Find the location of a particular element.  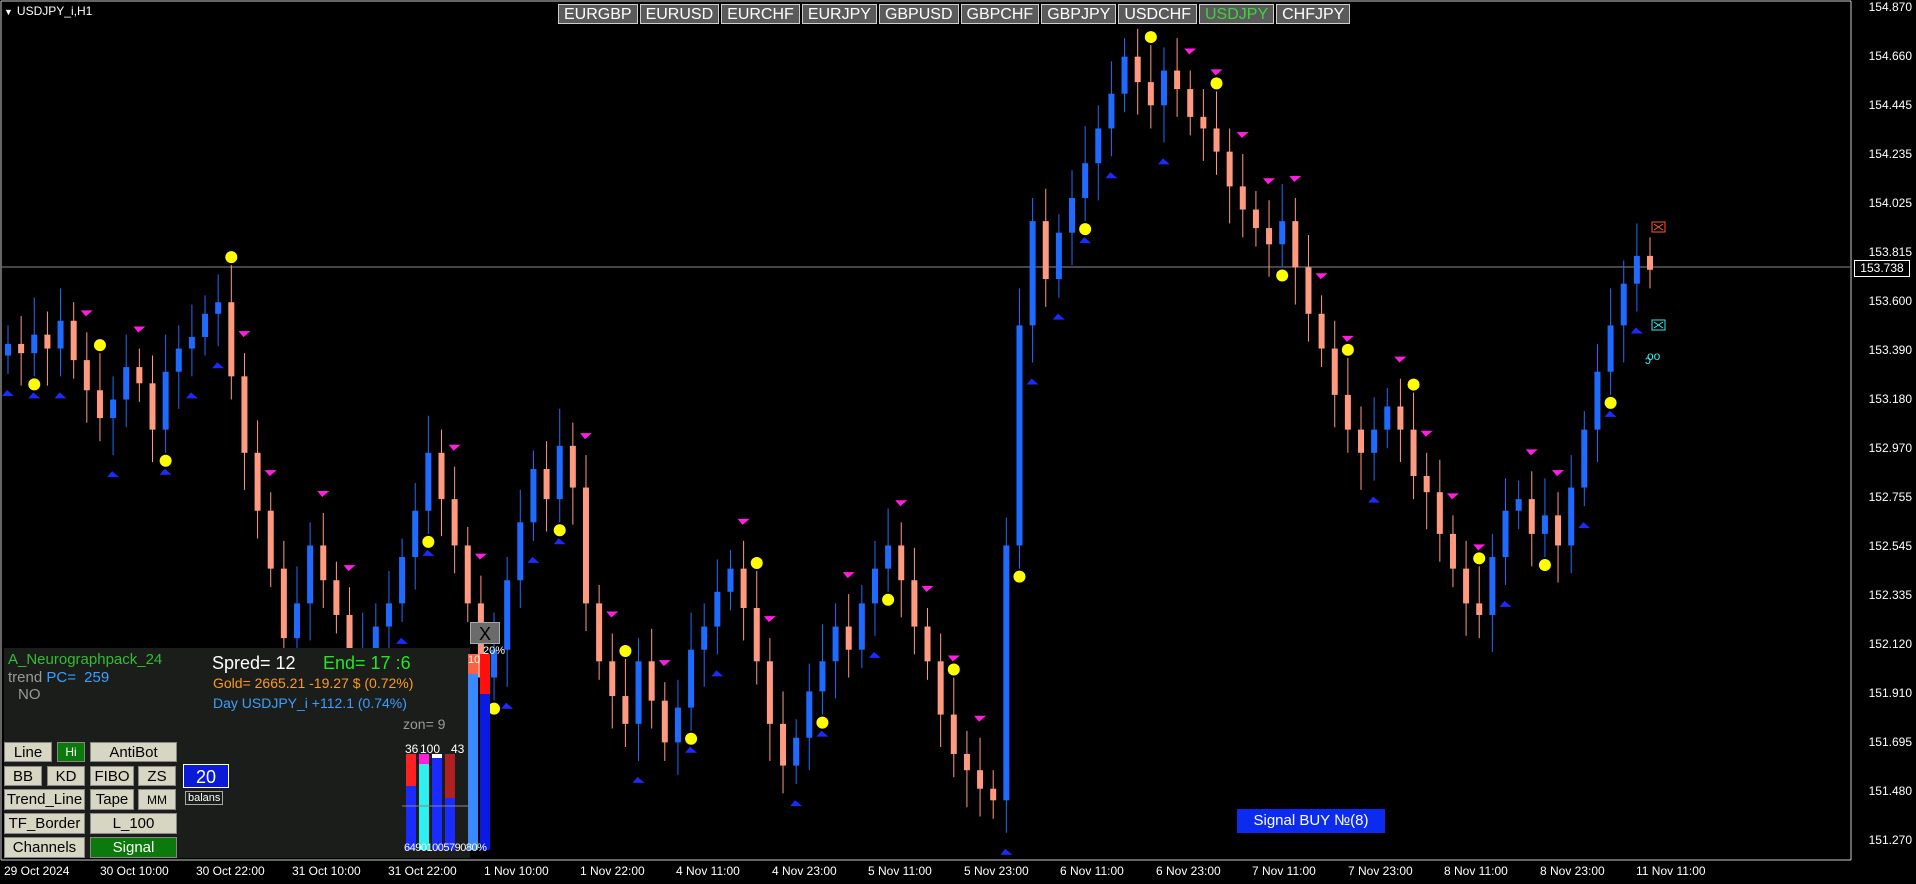

pair-button-usdchf: USDCHF is located at coordinates (1157, 14).